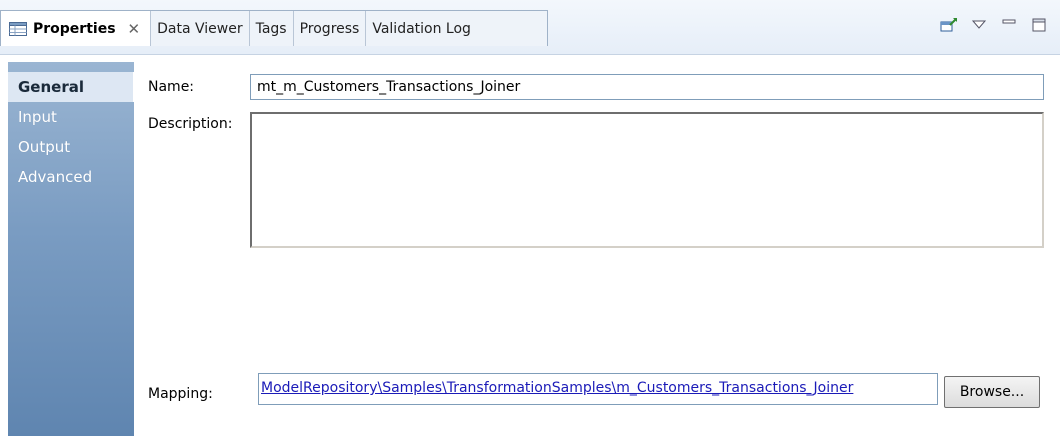 The height and width of the screenshot is (436, 1060). Describe the element at coordinates (180, 394) in the screenshot. I see `mapping-label: Mapping:` at that location.